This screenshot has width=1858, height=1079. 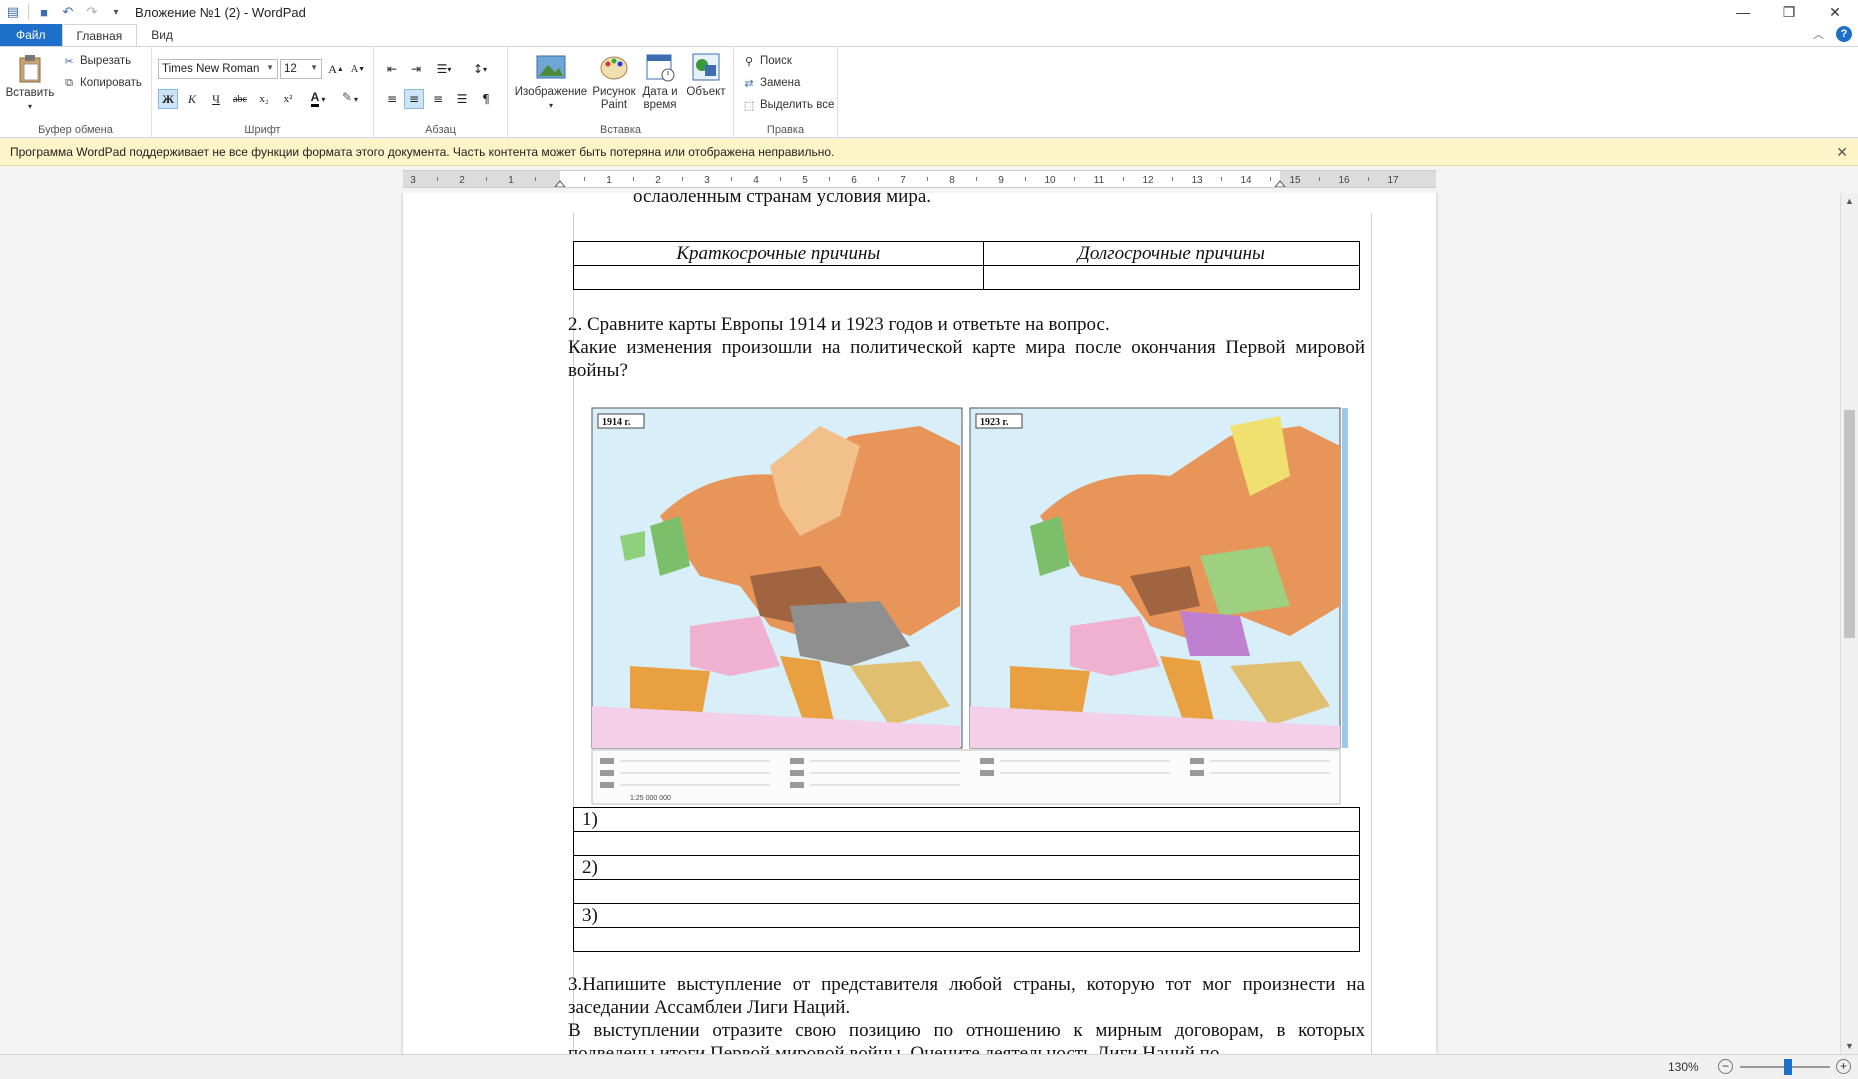 I want to click on align-right-button: ≡, so click(x=438, y=99).